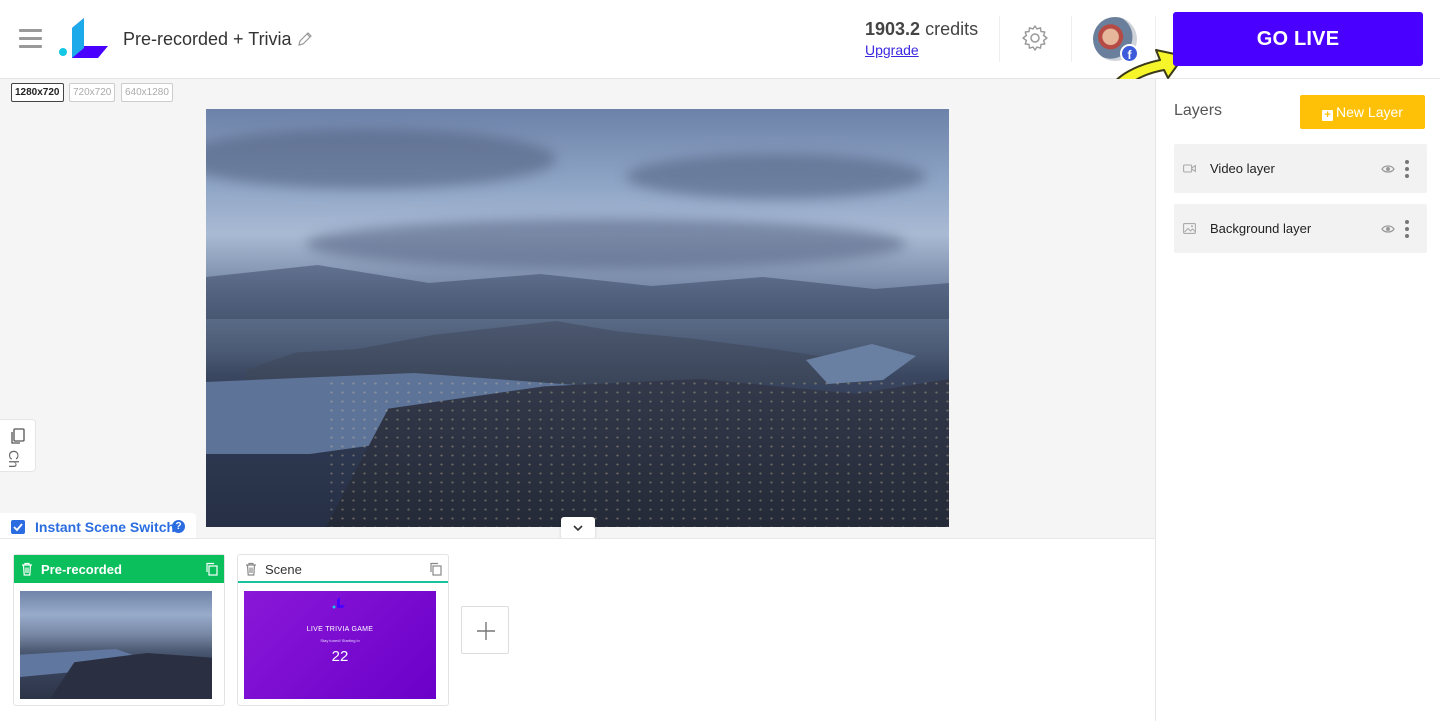  What do you see at coordinates (340, 629) in the screenshot?
I see `trivia-title: LIVE TRIVIA GAME` at bounding box center [340, 629].